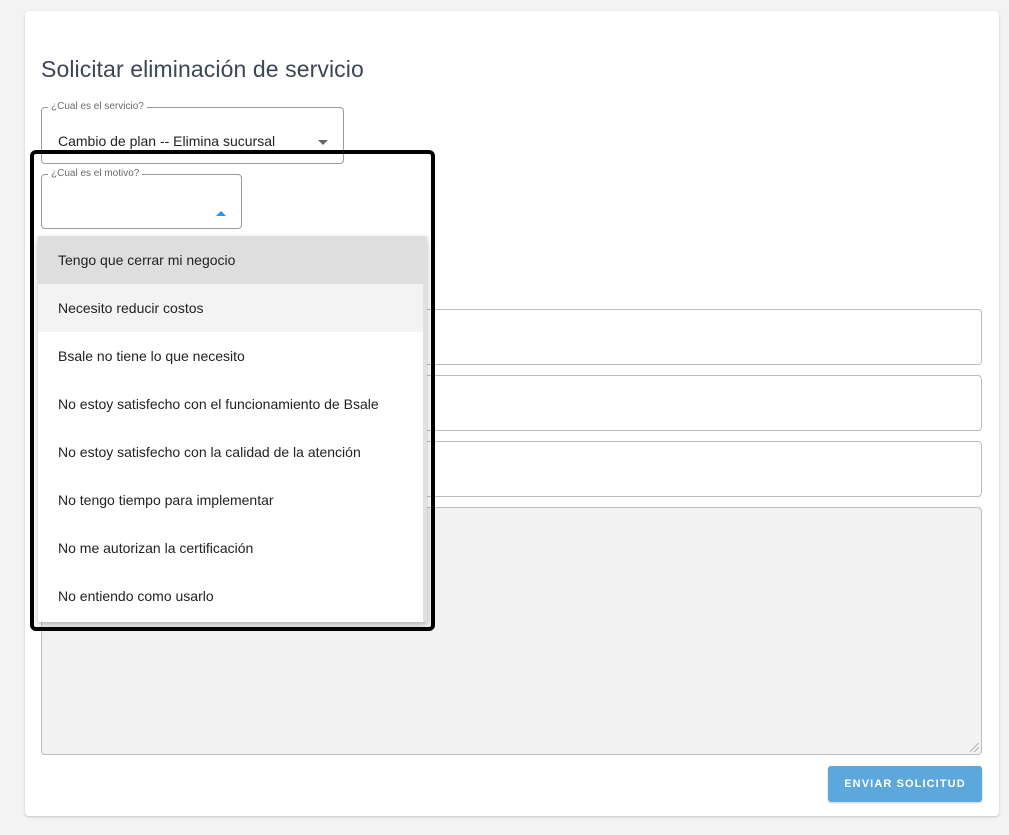  Describe the element at coordinates (202, 69) in the screenshot. I see `page-title: Solicitar eliminación de servicio` at that location.